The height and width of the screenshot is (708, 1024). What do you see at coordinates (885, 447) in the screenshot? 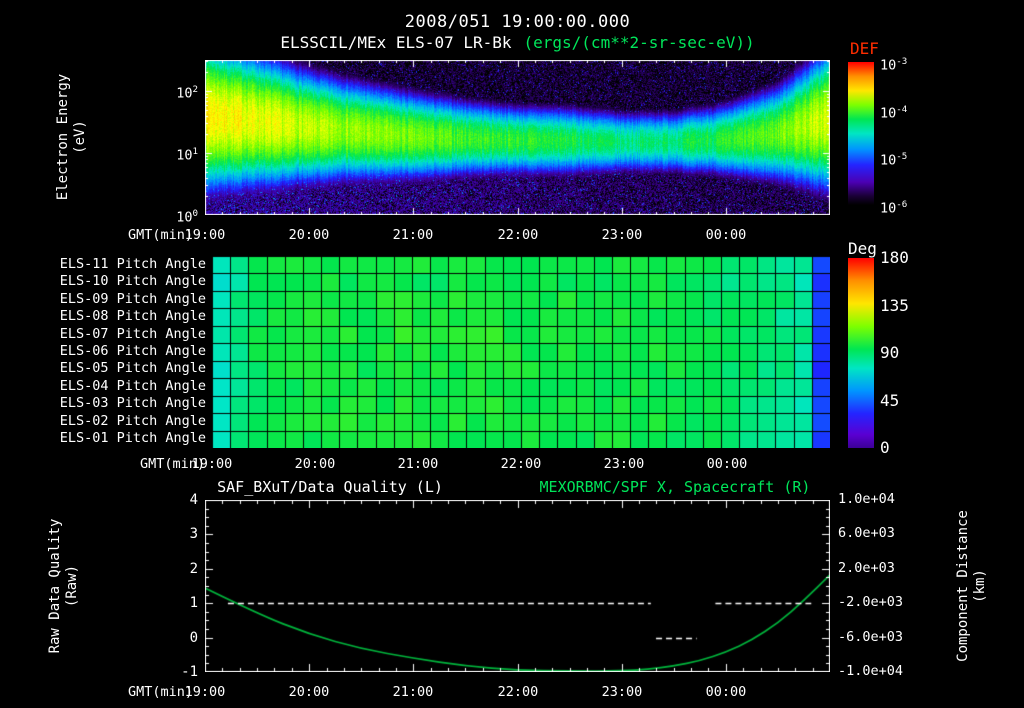
I see `deg-tick-0: 0` at bounding box center [885, 447].